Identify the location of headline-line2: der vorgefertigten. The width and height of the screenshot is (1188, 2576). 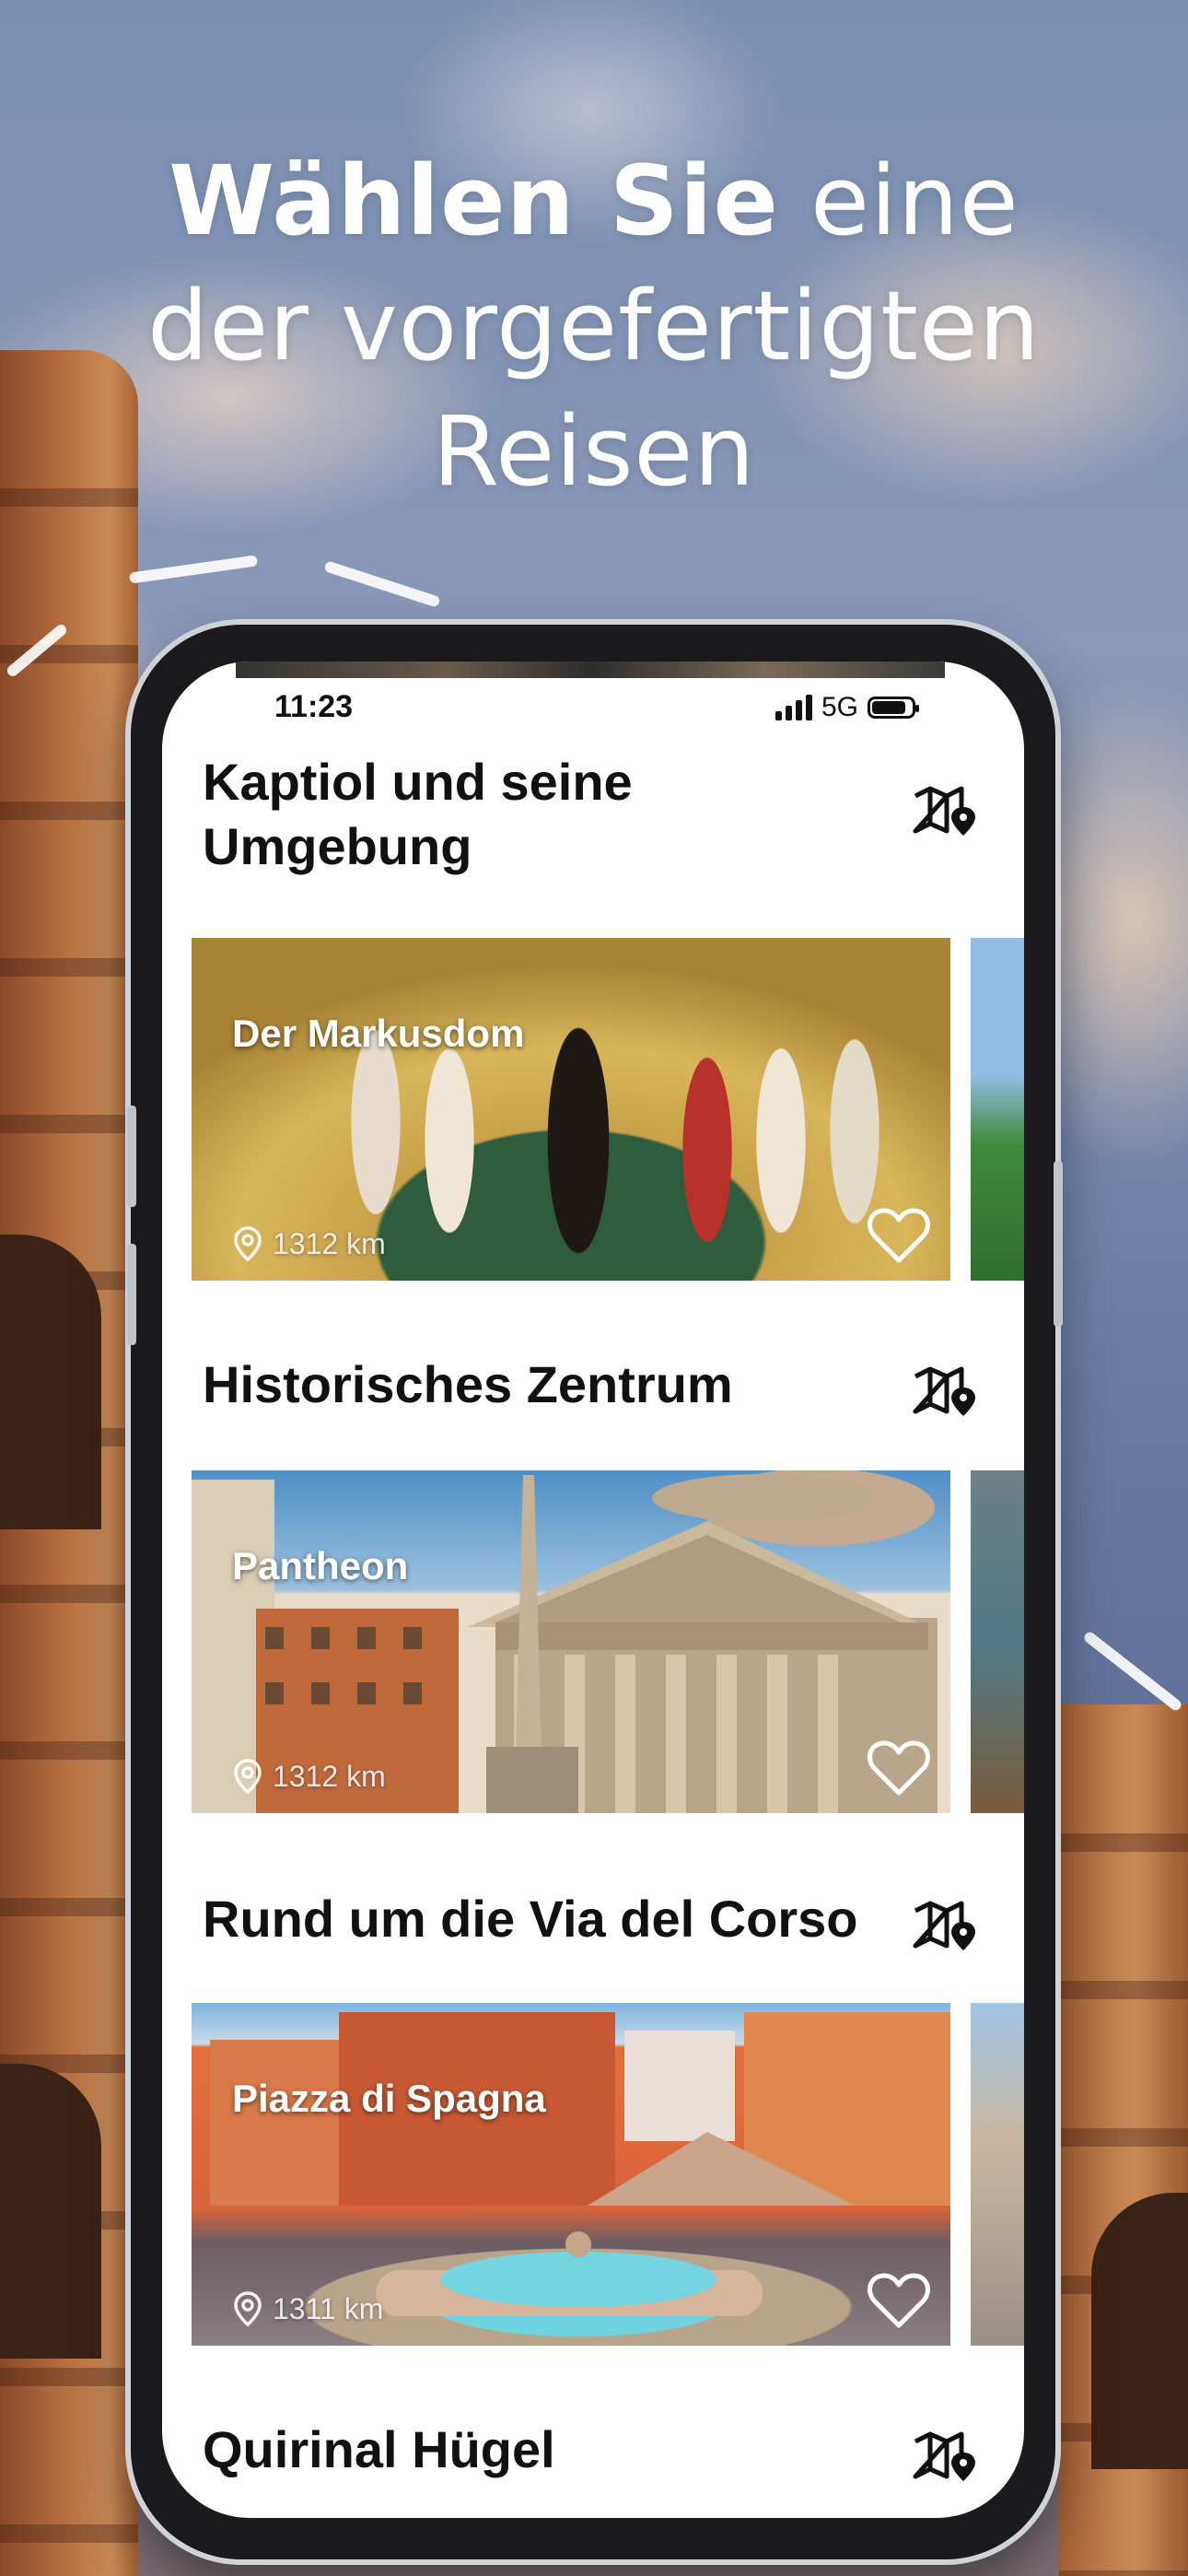
(594, 326).